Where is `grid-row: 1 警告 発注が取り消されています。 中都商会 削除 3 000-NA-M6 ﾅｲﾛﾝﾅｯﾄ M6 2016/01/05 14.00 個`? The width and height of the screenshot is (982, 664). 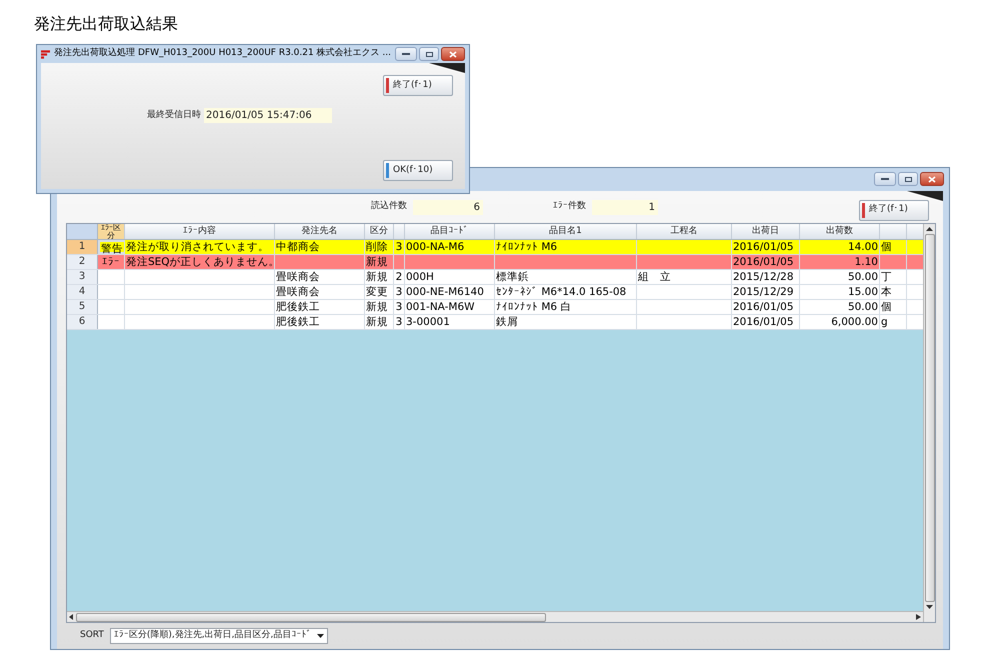 grid-row: 1 警告 発注が取り消されています。 中都商会 削除 3 000-NA-M6 ﾅｲﾛﾝﾅｯﾄ M6 2016/01/05 14.00 個 is located at coordinates (495, 247).